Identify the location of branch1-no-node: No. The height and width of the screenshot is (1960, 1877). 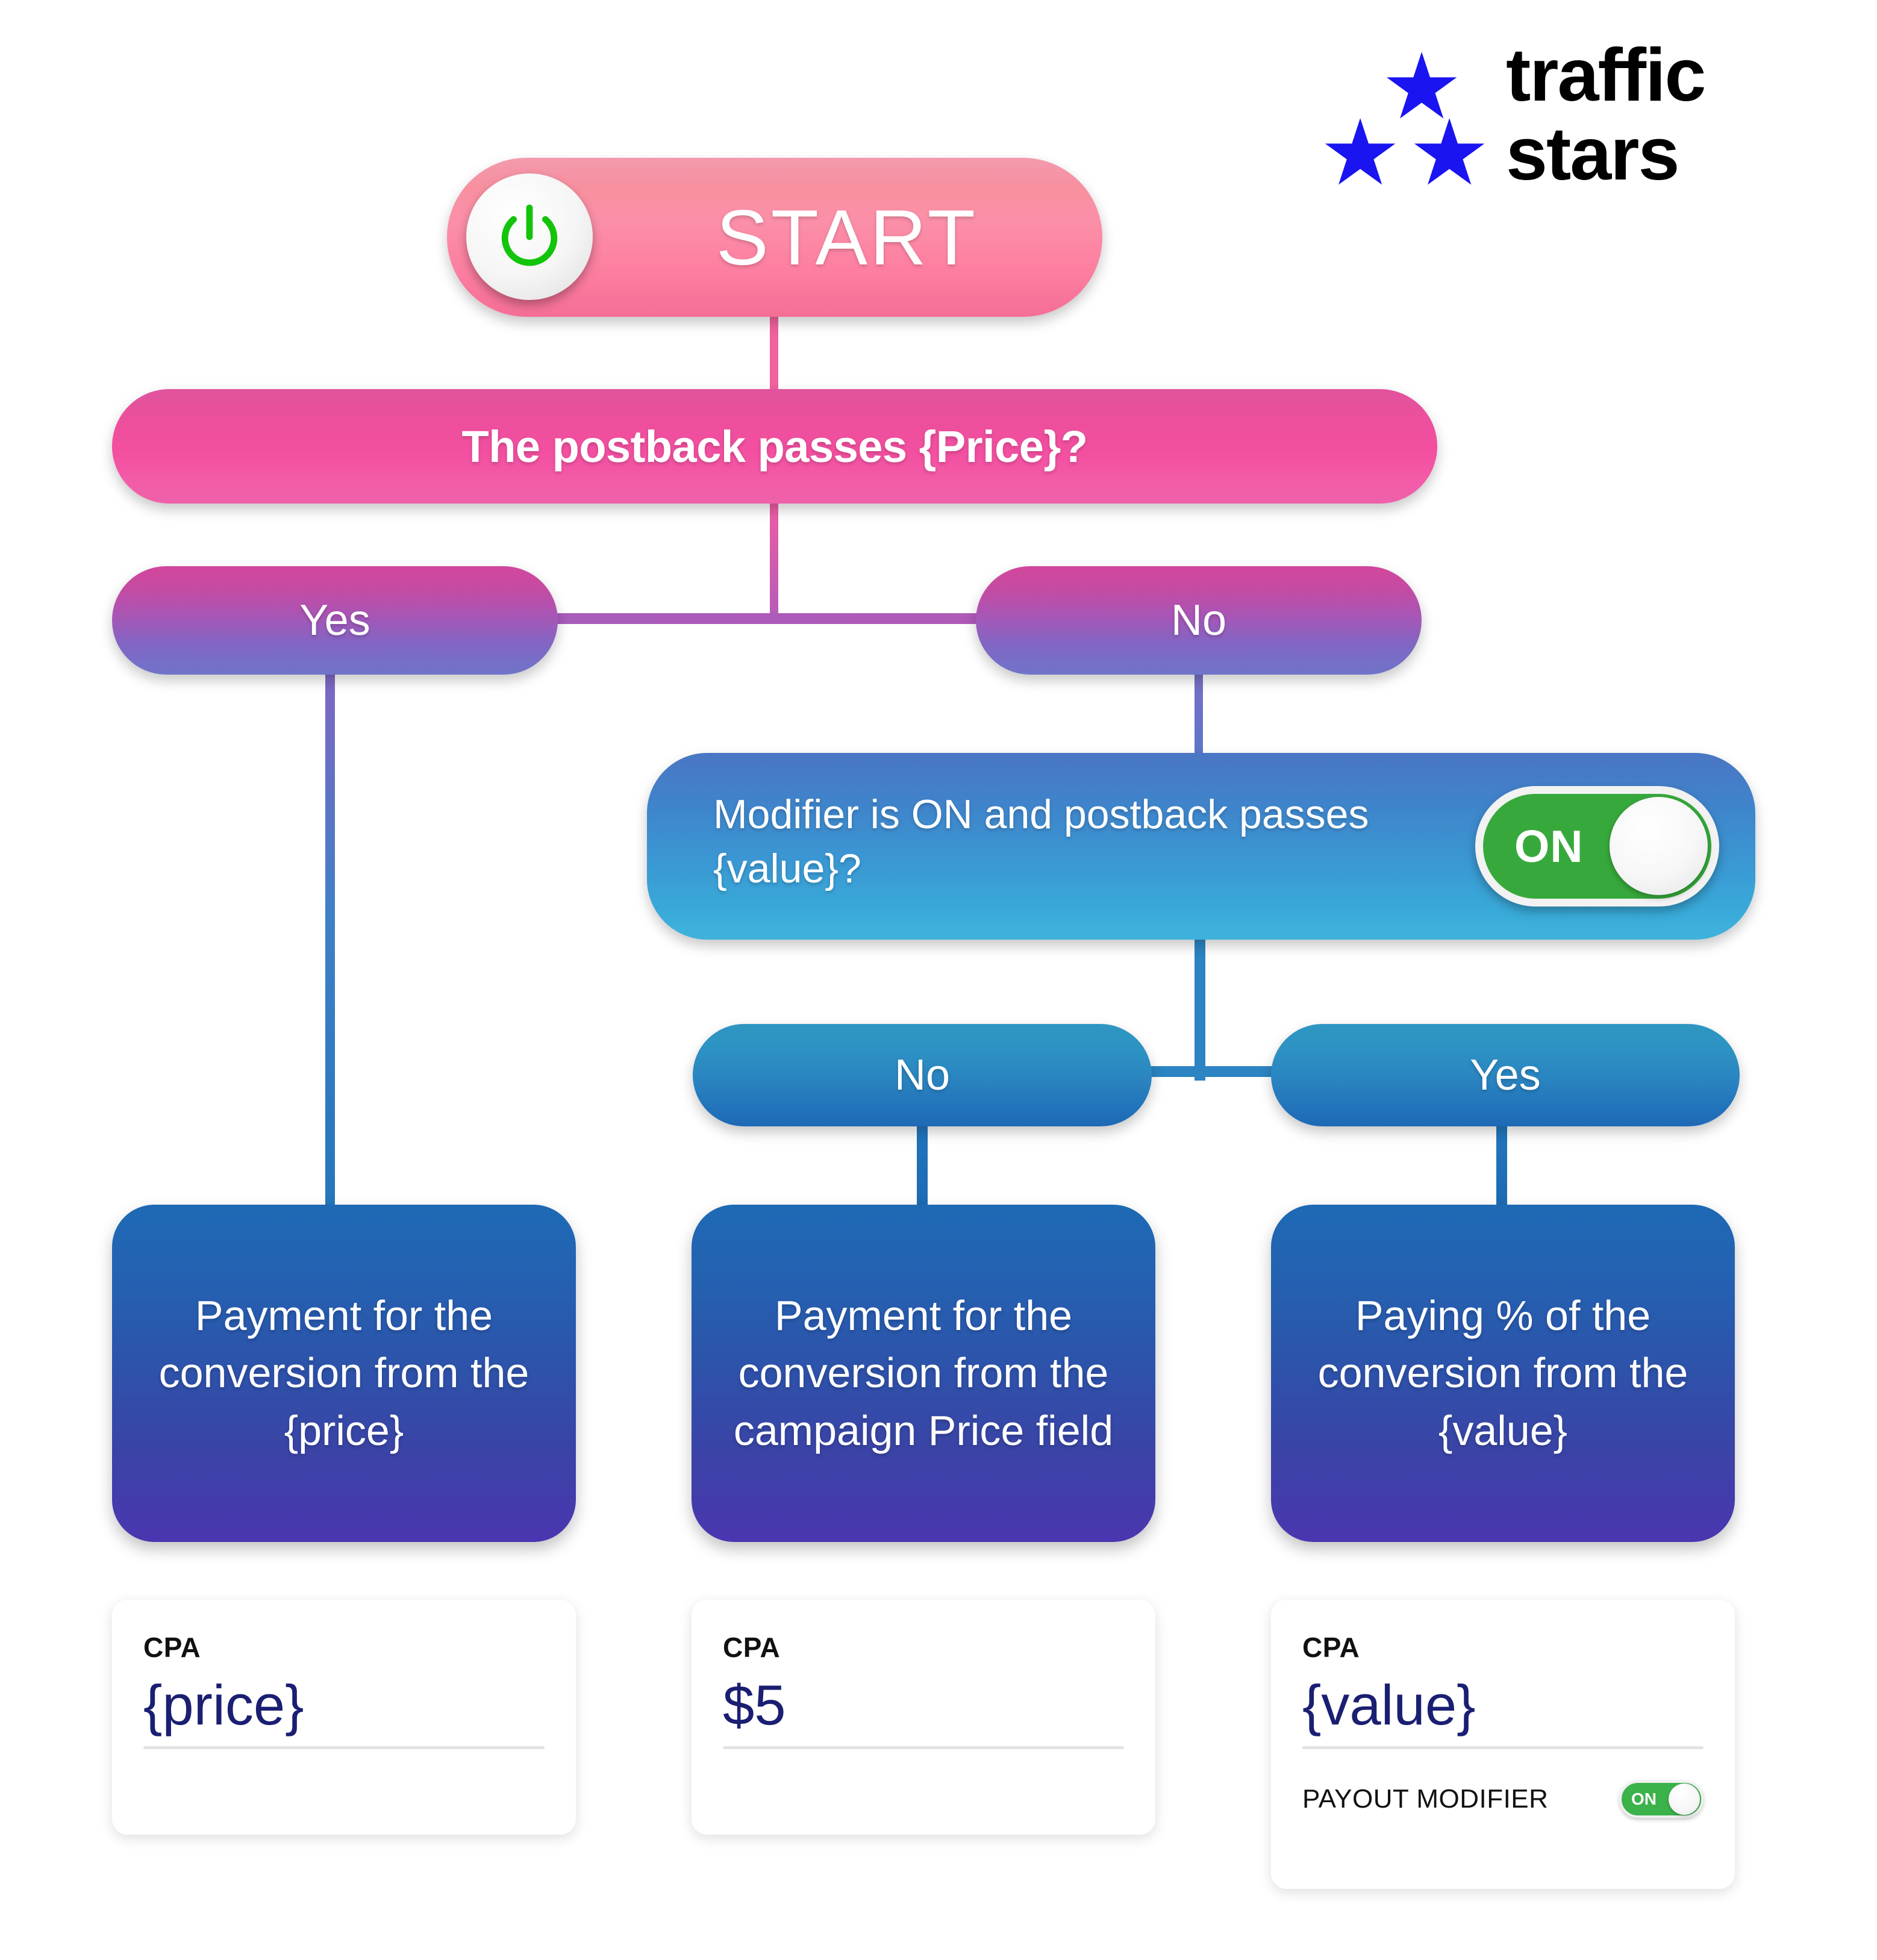
(1199, 620).